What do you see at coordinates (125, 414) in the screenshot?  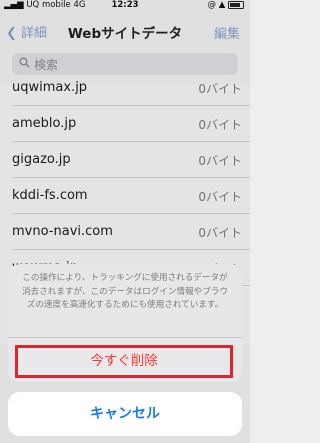 I see `cancel-button: キャンセル` at bounding box center [125, 414].